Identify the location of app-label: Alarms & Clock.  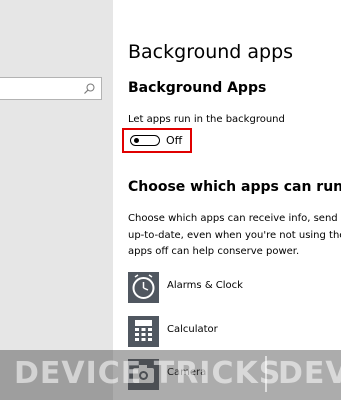
(205, 285).